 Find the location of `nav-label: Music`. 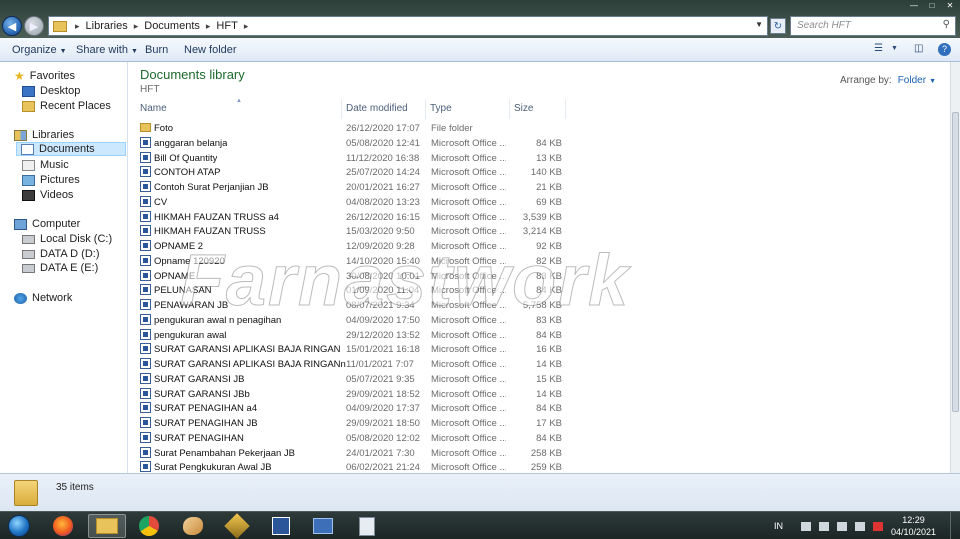

nav-label: Music is located at coordinates (54, 165).